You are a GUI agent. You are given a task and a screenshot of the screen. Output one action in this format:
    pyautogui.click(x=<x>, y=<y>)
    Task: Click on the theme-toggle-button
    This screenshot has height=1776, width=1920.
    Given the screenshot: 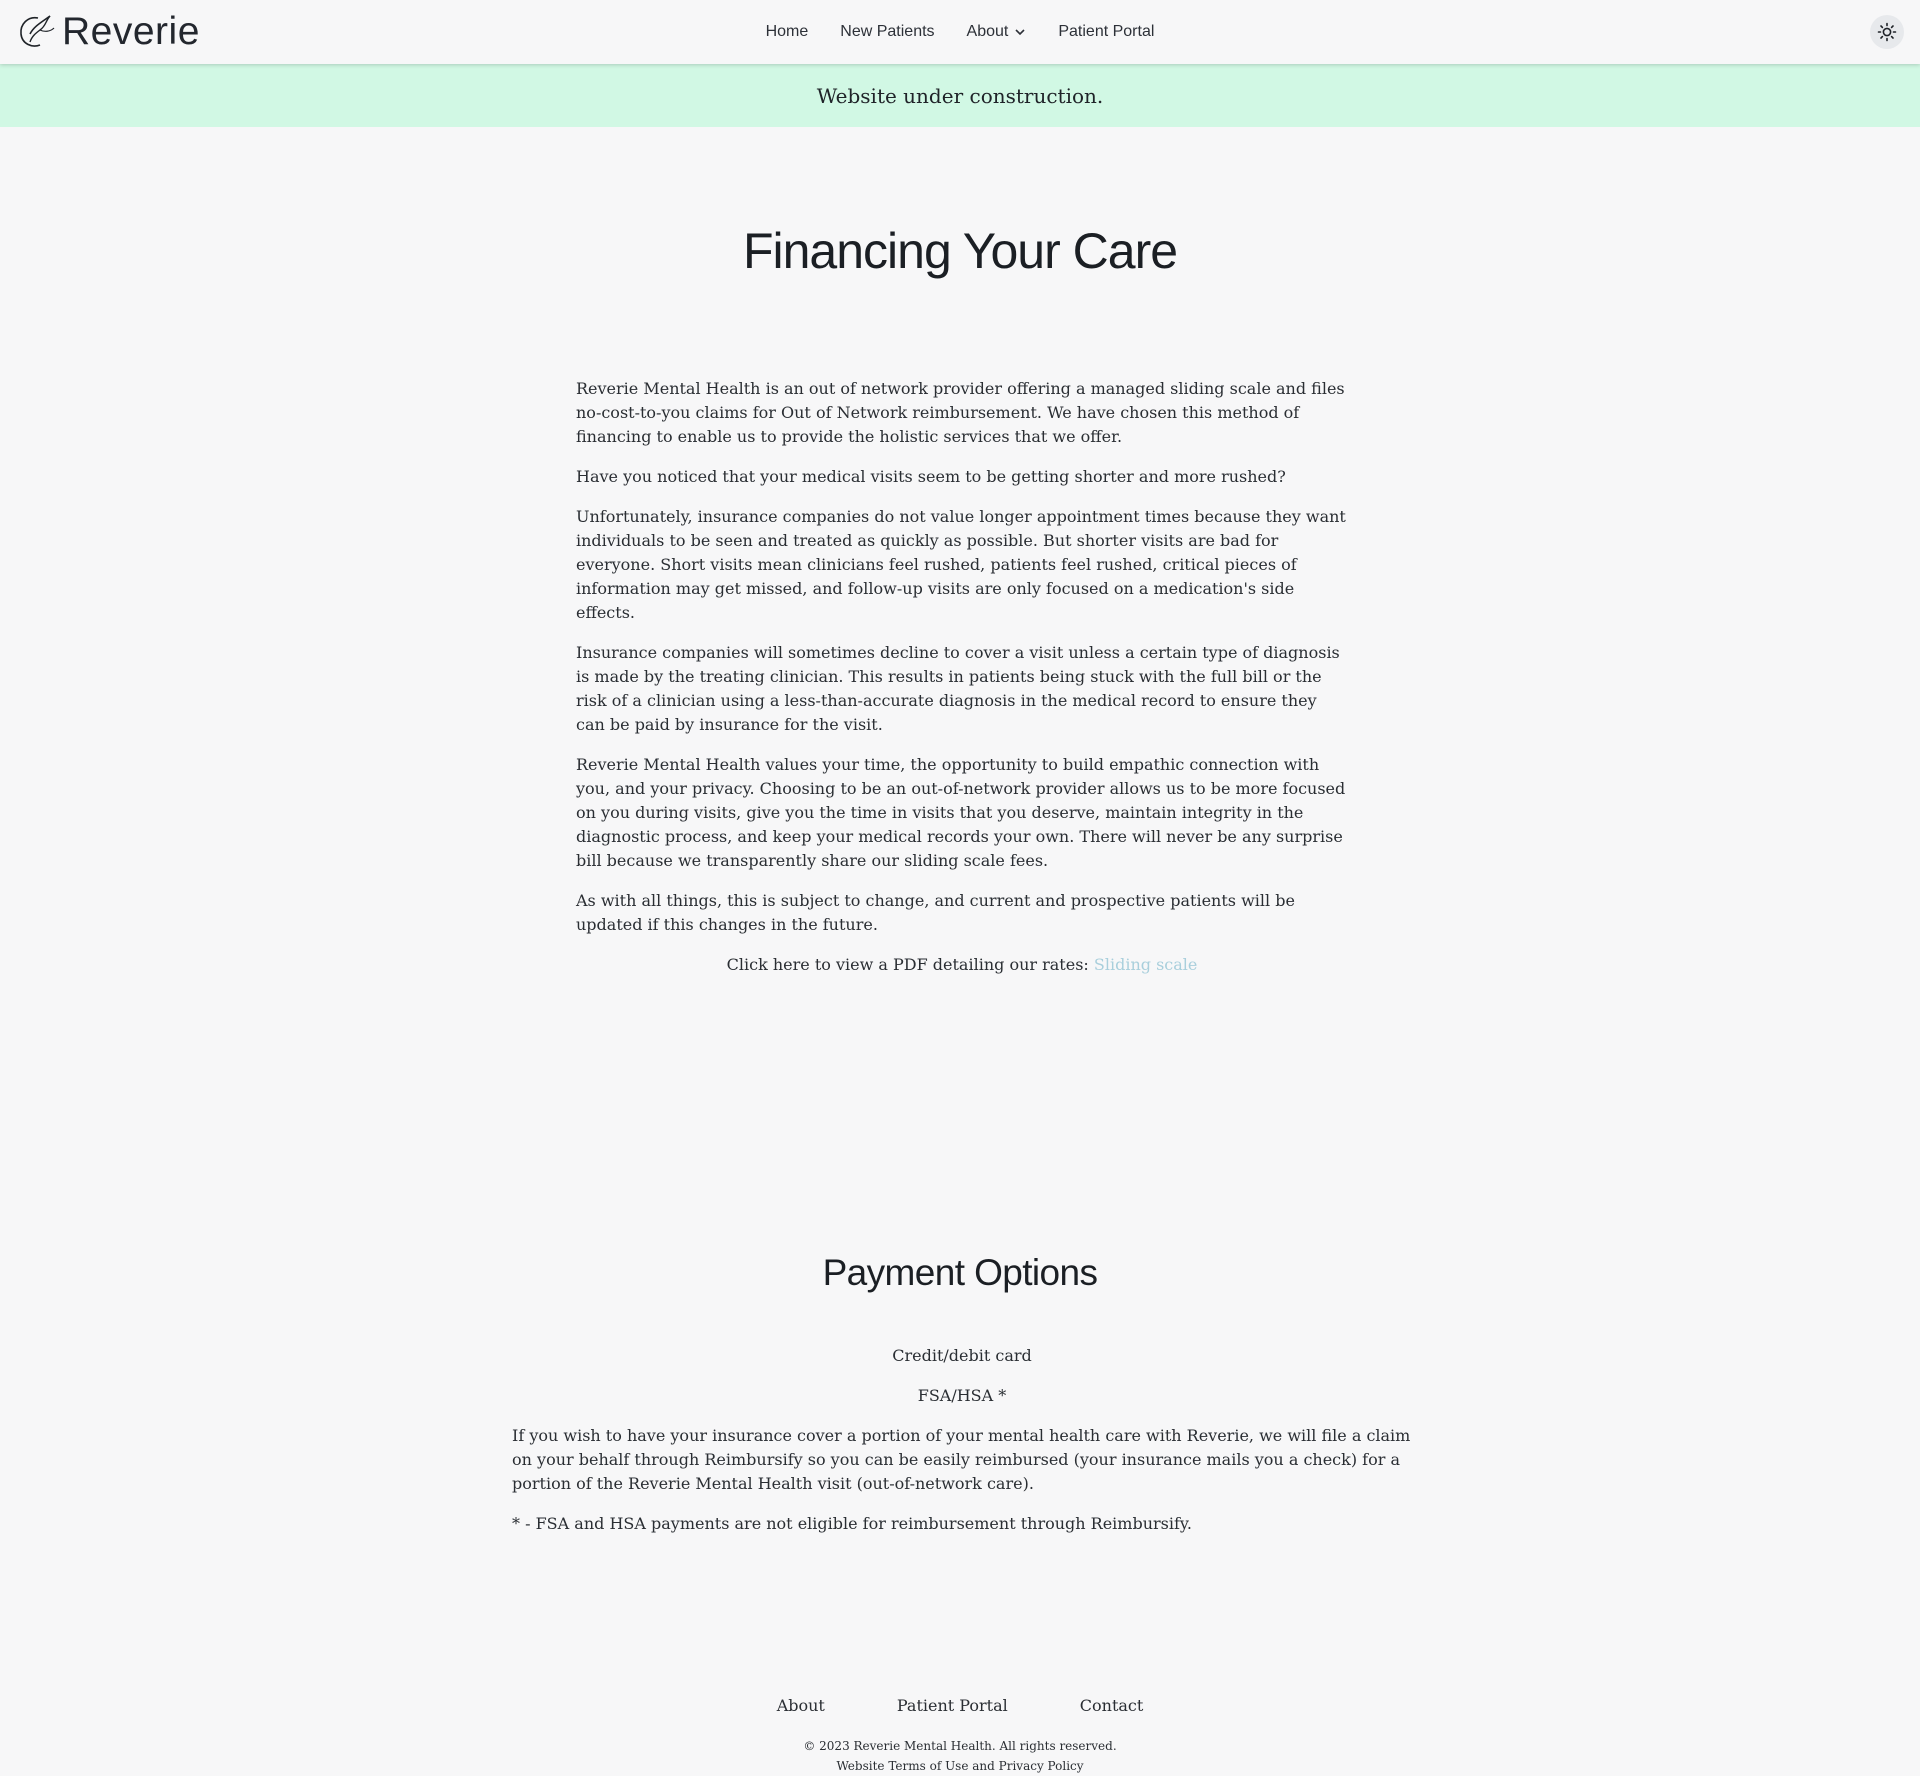 What is the action you would take?
    pyautogui.click(x=1887, y=32)
    